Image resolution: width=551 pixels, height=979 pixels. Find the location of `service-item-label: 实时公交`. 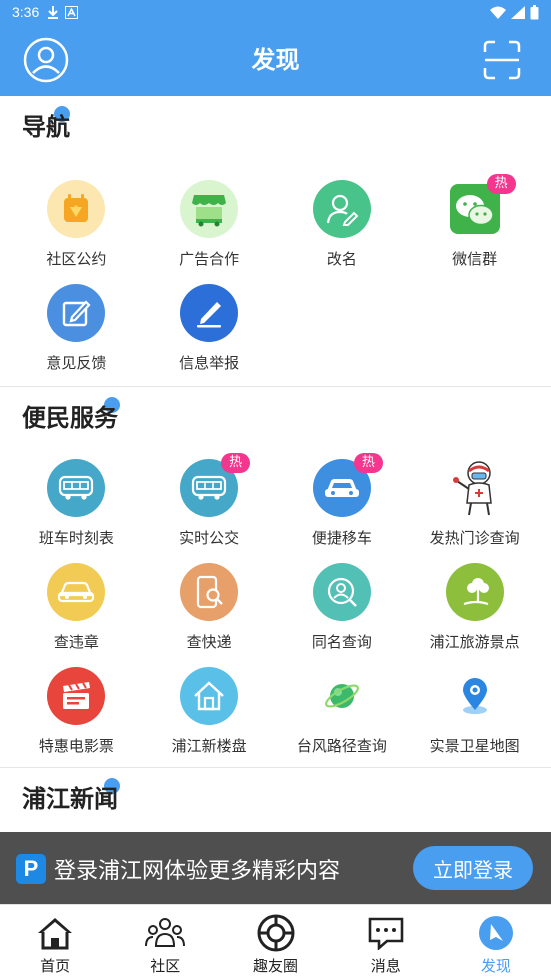

service-item-label: 实时公交 is located at coordinates (209, 538).